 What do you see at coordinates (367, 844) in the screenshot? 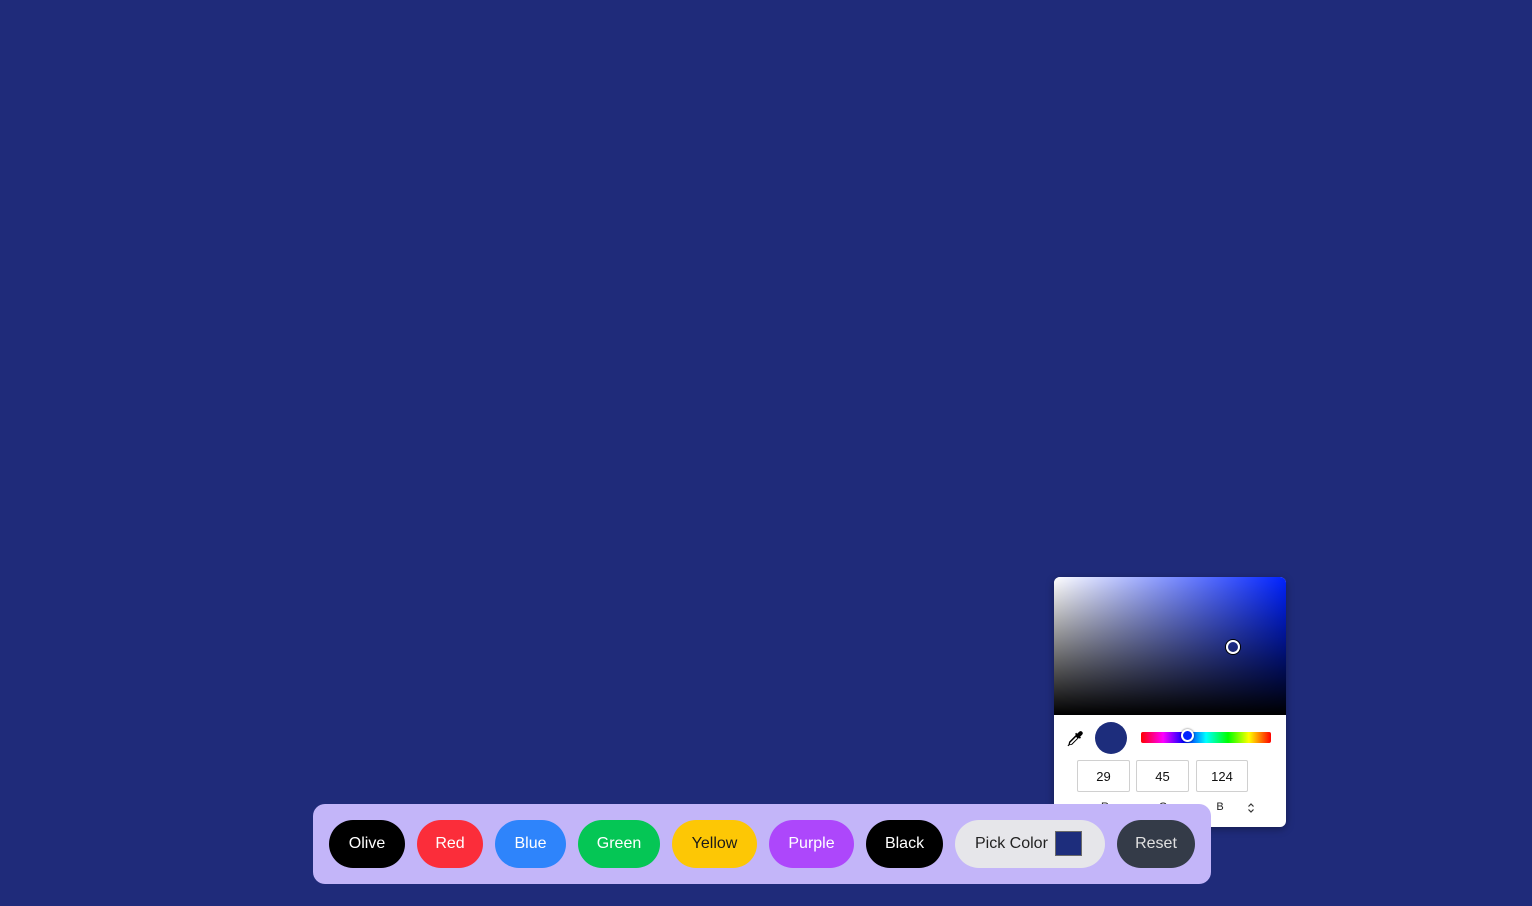
I see `olive-button: Olive` at bounding box center [367, 844].